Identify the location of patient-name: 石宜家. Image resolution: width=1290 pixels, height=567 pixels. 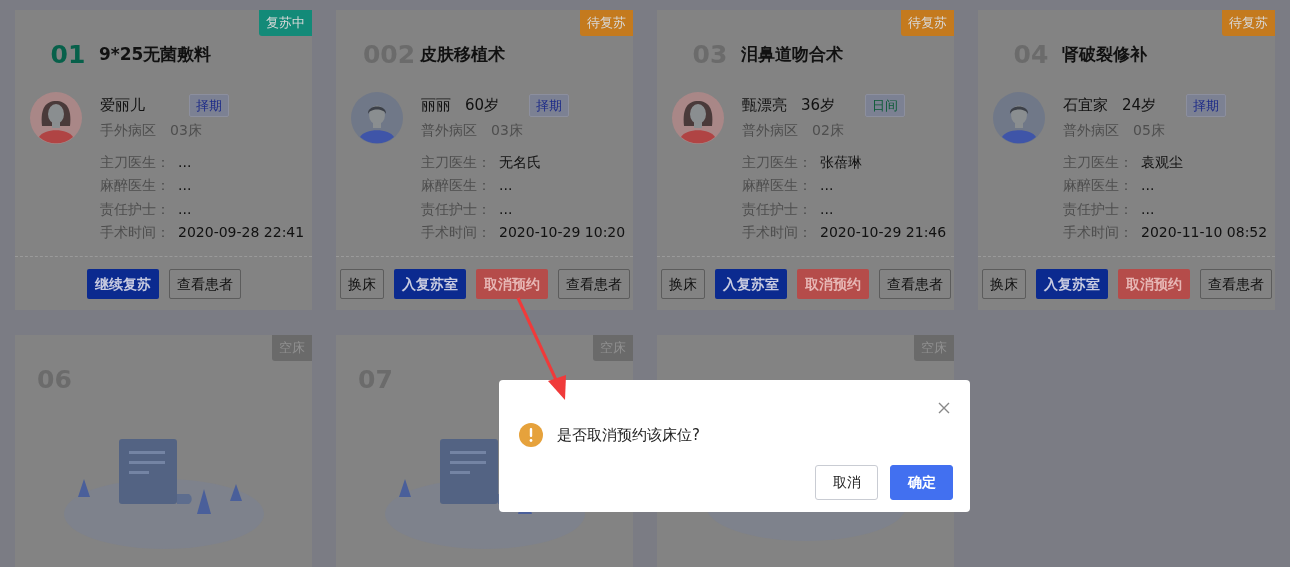
(1085, 106).